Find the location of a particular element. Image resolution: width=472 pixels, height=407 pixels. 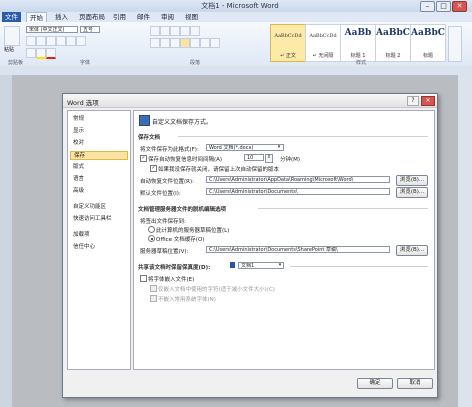

style-heading-2: AaBbC 标题 2 is located at coordinates (393, 43).